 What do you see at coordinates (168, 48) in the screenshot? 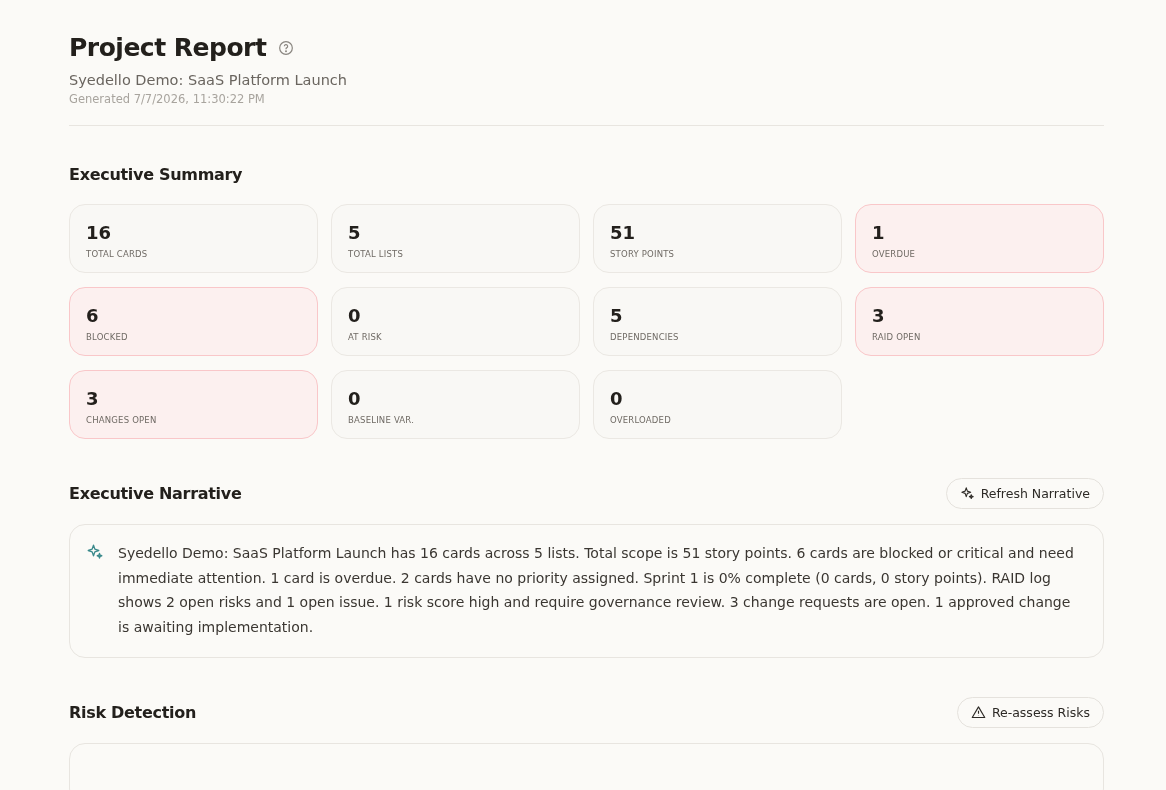
I see `page-title: Project Report` at bounding box center [168, 48].